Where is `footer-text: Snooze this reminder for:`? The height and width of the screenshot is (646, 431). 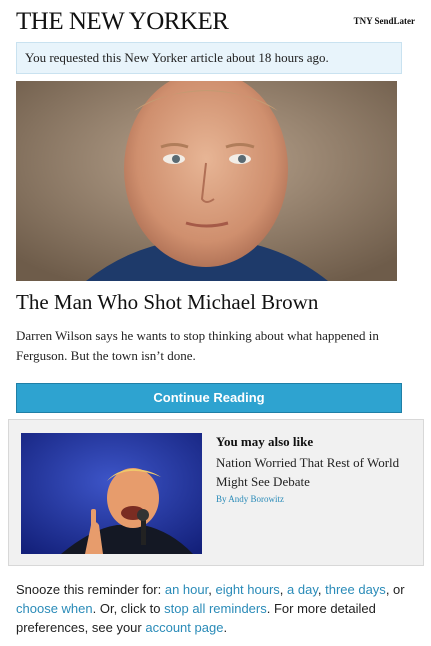 footer-text: Snooze this reminder for: is located at coordinates (90, 589).